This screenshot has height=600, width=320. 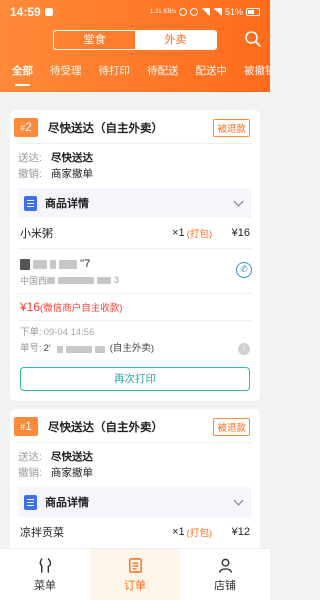 I want to click on order-status-tabs: 全部 待受理 待打印 待配送 配送中 被撤销, so click(x=135, y=74).